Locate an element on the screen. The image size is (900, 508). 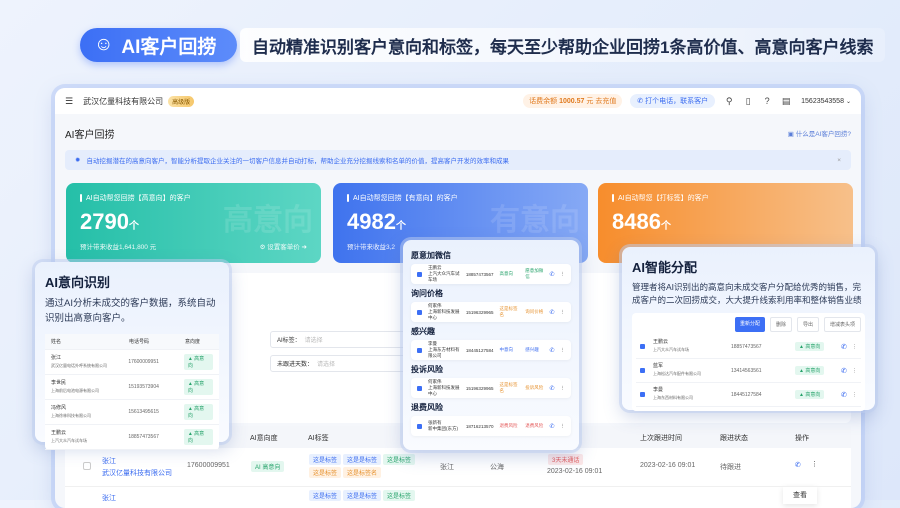
watermark: 高意向 is located at coordinates (268, 220).